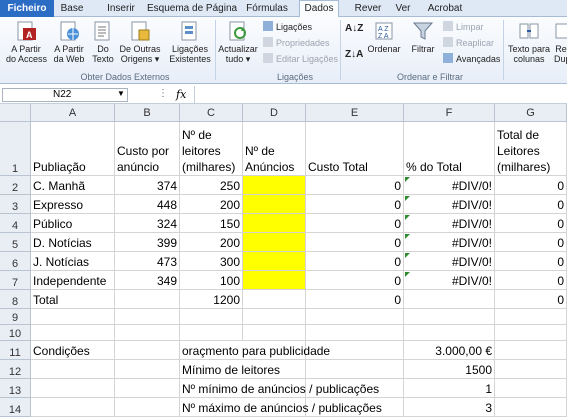 The height and width of the screenshot is (417, 567). Describe the element at coordinates (449, 280) in the screenshot. I see `cell-f7: #DIV/0!` at that location.